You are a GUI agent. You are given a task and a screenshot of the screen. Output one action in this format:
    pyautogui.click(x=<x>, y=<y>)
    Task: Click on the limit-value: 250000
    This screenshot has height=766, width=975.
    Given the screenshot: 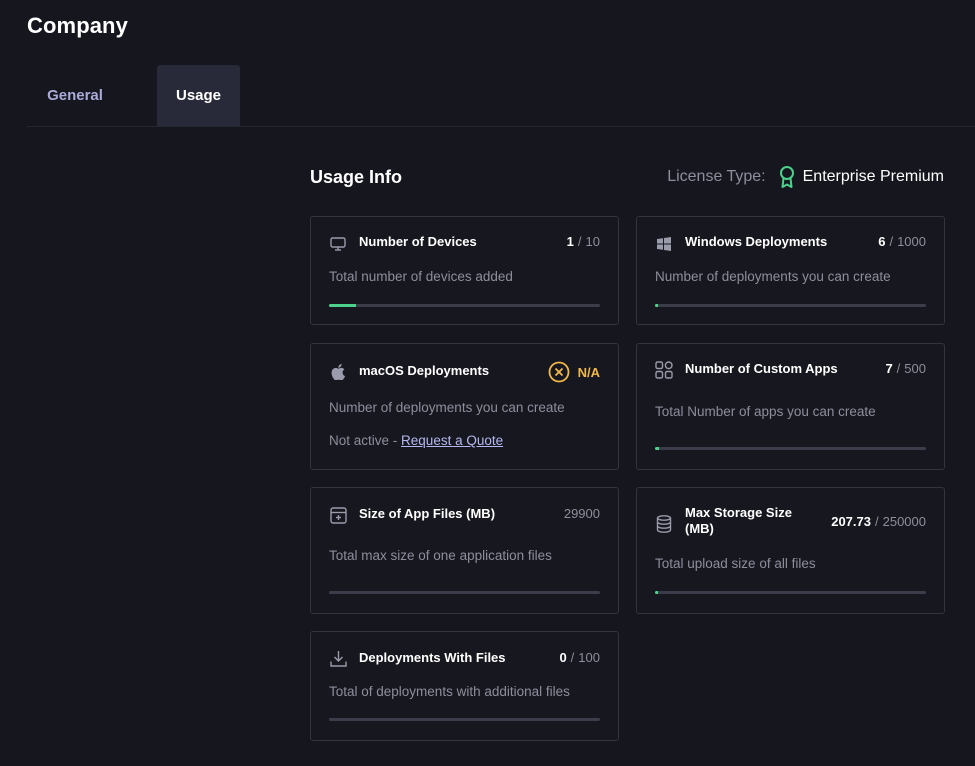 What is the action you would take?
    pyautogui.click(x=904, y=521)
    